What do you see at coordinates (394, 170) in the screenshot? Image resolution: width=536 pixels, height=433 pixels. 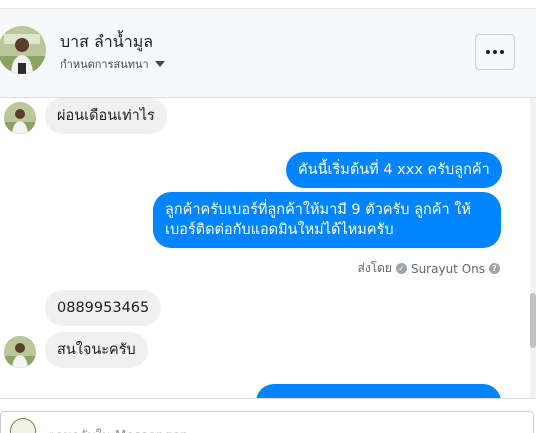 I see `message-bubble-outgoing: คันนี้เริ่มต้นที่ 4 xxx ครับลูกค้า` at bounding box center [394, 170].